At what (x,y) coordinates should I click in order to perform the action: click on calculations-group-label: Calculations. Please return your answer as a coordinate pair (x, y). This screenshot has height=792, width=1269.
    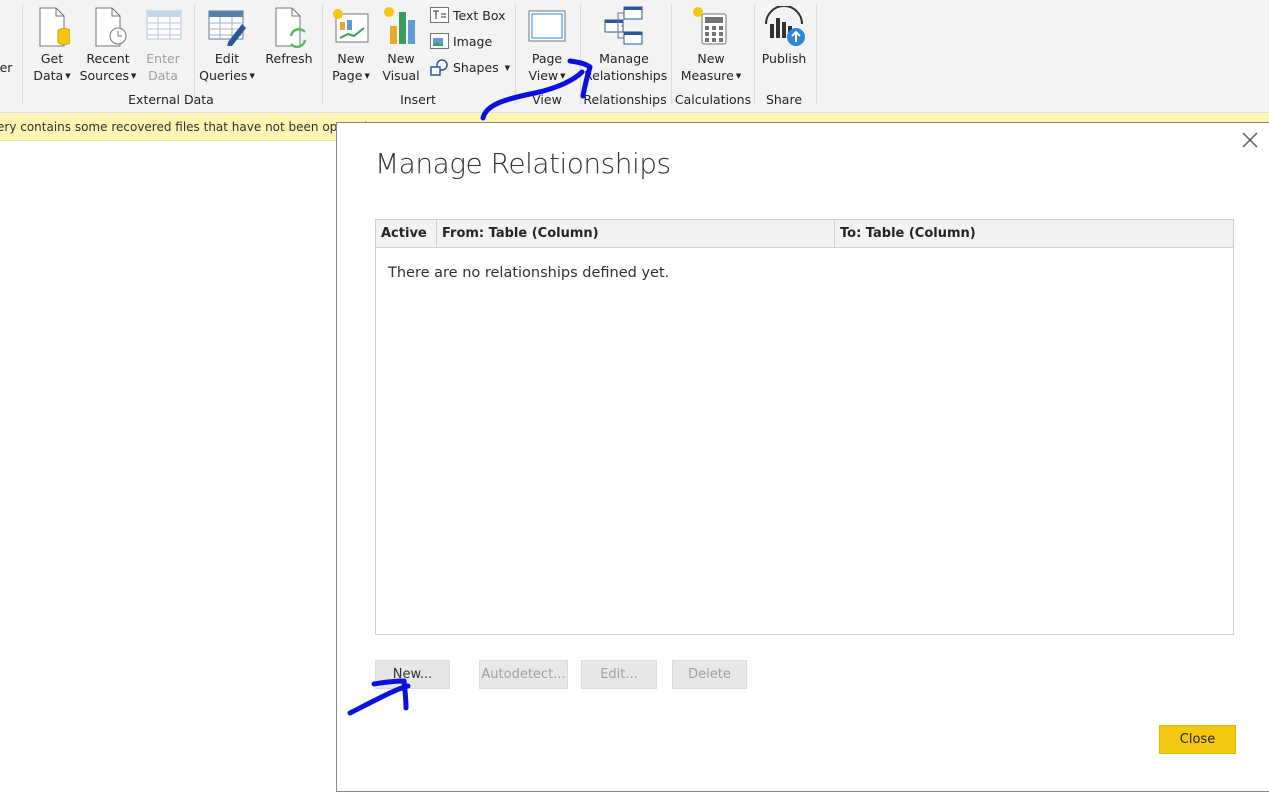
    Looking at the image, I should click on (713, 99).